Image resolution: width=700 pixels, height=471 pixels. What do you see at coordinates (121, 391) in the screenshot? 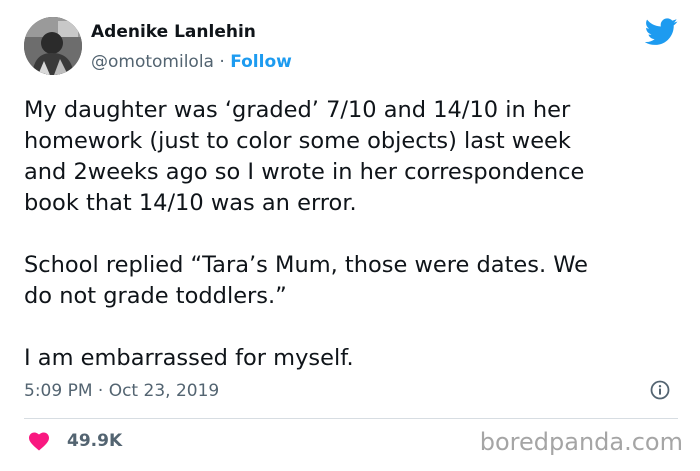
I see `tweet-timestamp: 5:09 PM · Oct 23, 2019` at bounding box center [121, 391].